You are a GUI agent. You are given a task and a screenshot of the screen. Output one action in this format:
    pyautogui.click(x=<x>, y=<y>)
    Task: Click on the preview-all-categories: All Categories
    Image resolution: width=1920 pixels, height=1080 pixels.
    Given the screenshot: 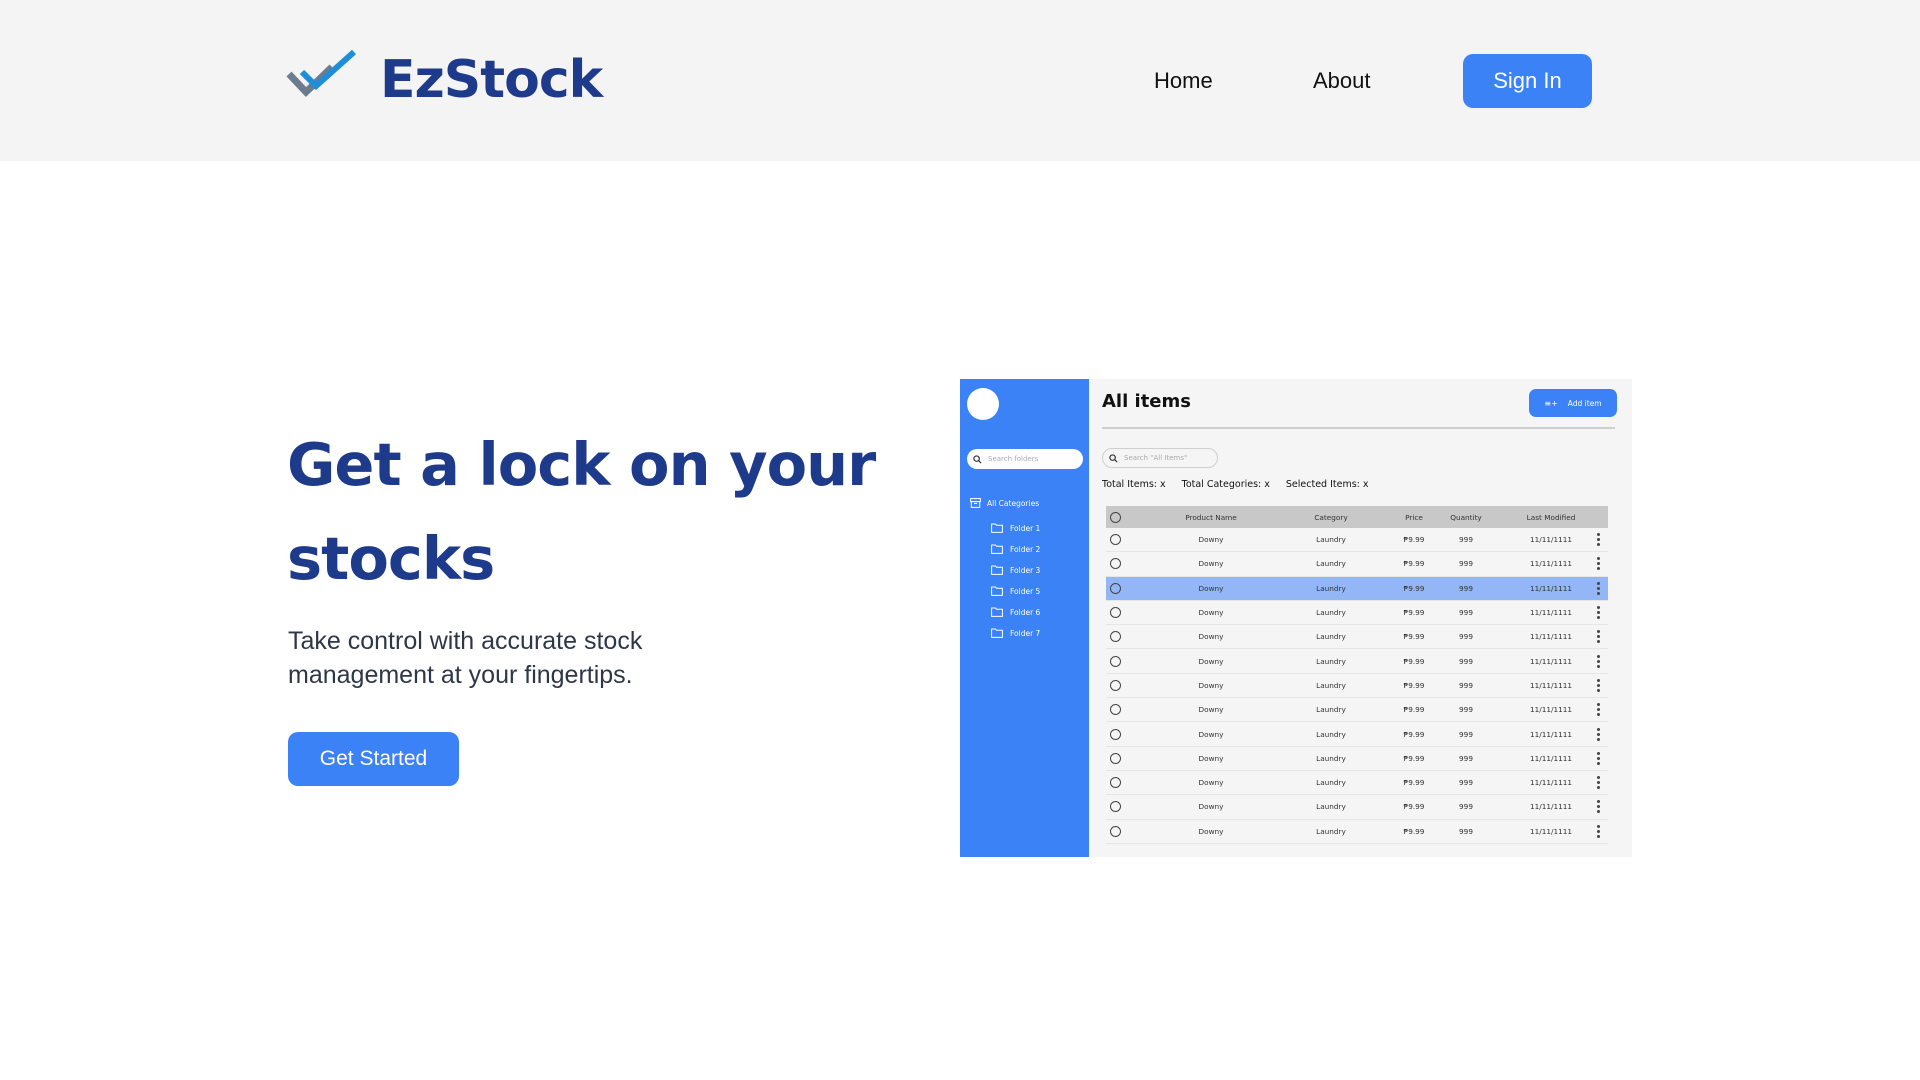 What is the action you would take?
    pyautogui.click(x=1004, y=503)
    